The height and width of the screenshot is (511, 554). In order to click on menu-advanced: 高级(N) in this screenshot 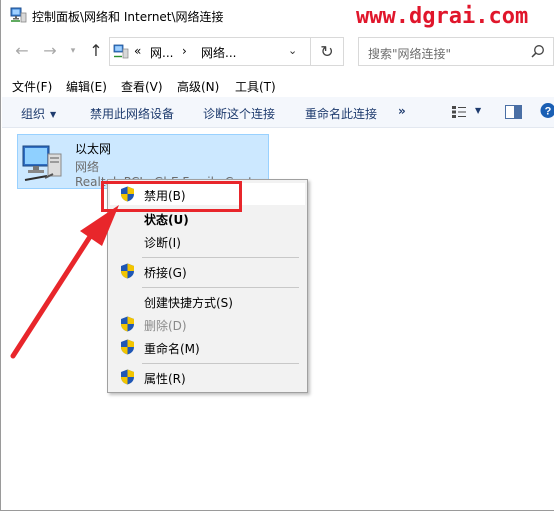, I will do `click(198, 86)`.